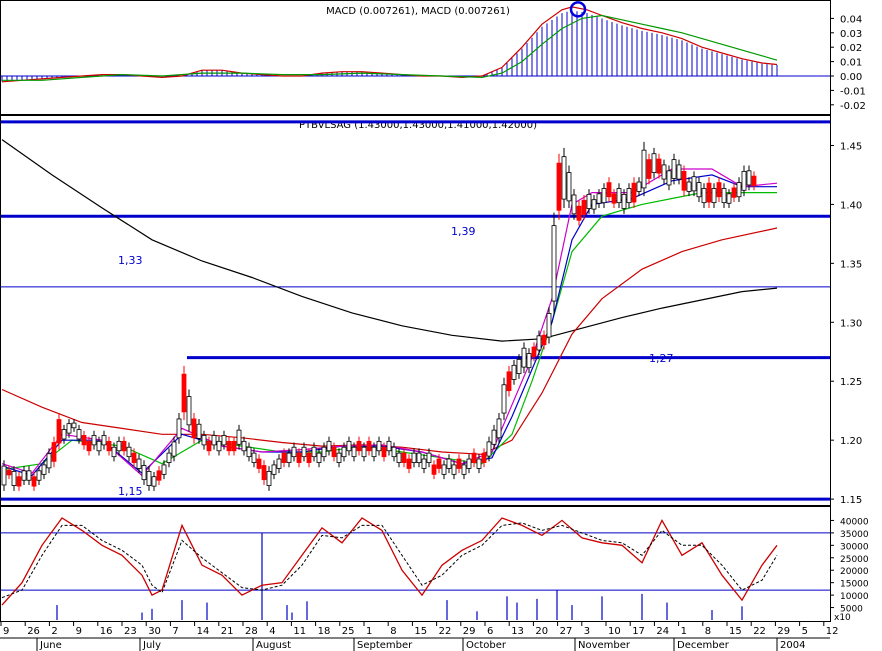 This screenshot has height=651, width=882. What do you see at coordinates (854, 597) in the screenshot?
I see `oscillator-y-tick-label: 10000` at bounding box center [854, 597].